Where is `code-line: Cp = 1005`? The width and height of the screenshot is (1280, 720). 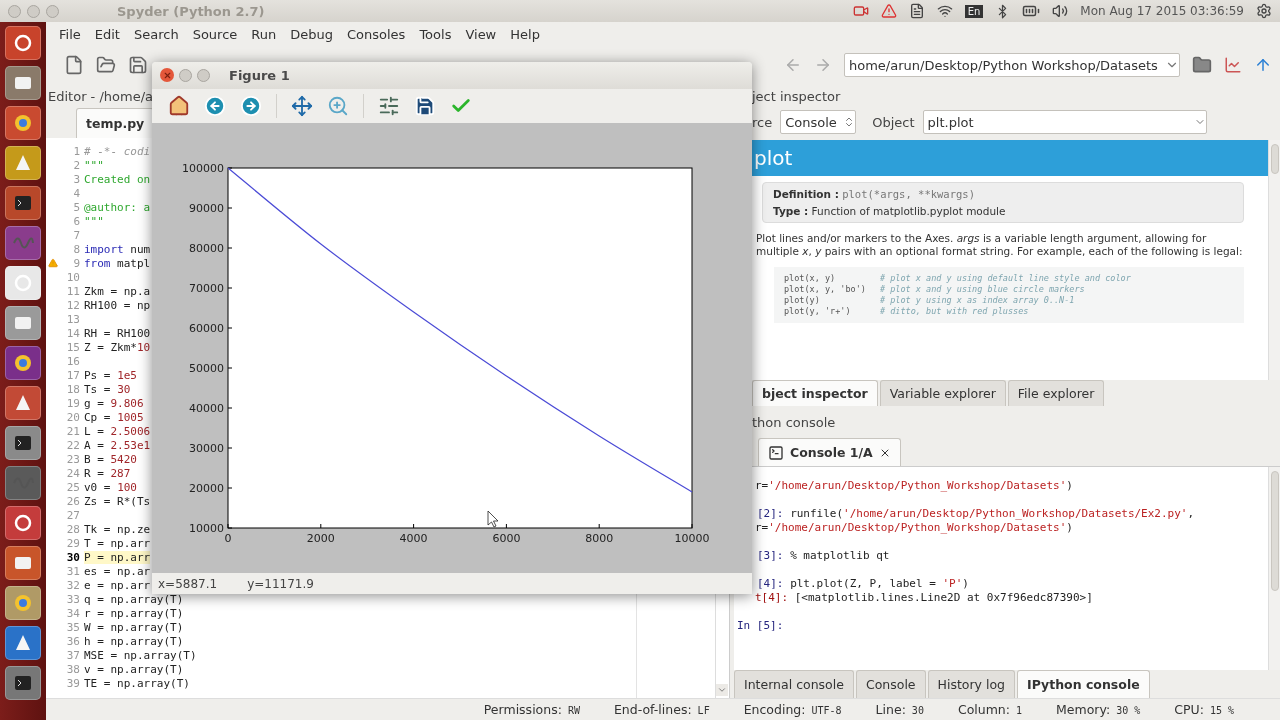
code-line: Cp = 1005 is located at coordinates (114, 417).